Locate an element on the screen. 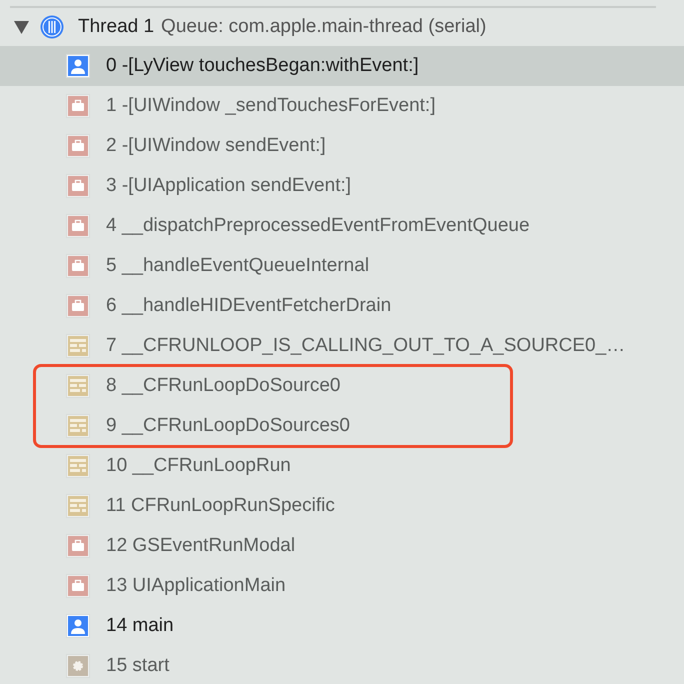  frame-label: 15 start is located at coordinates (138, 666).